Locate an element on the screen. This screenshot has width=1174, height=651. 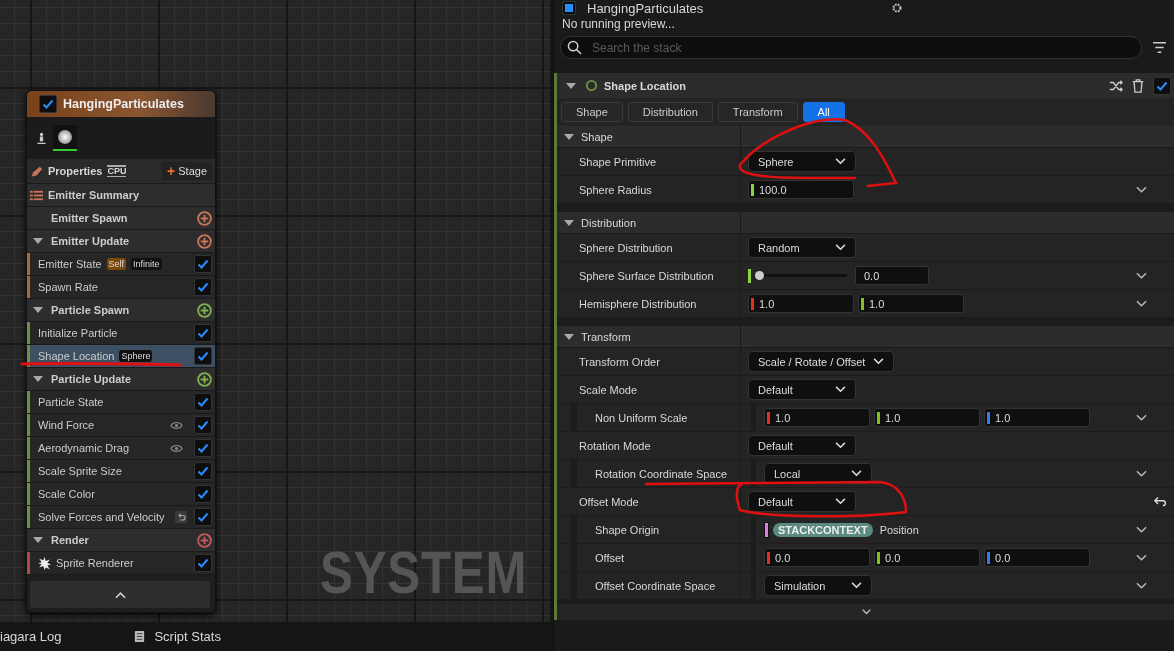
reset-icon is located at coordinates (180, 517).